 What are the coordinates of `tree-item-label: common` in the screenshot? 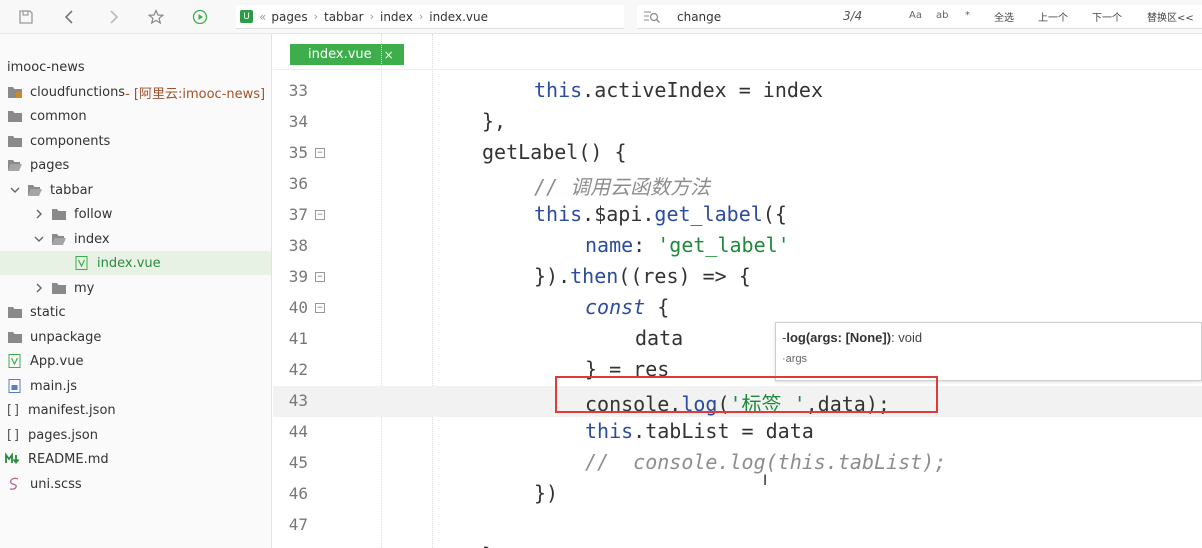 It's located at (58, 116).